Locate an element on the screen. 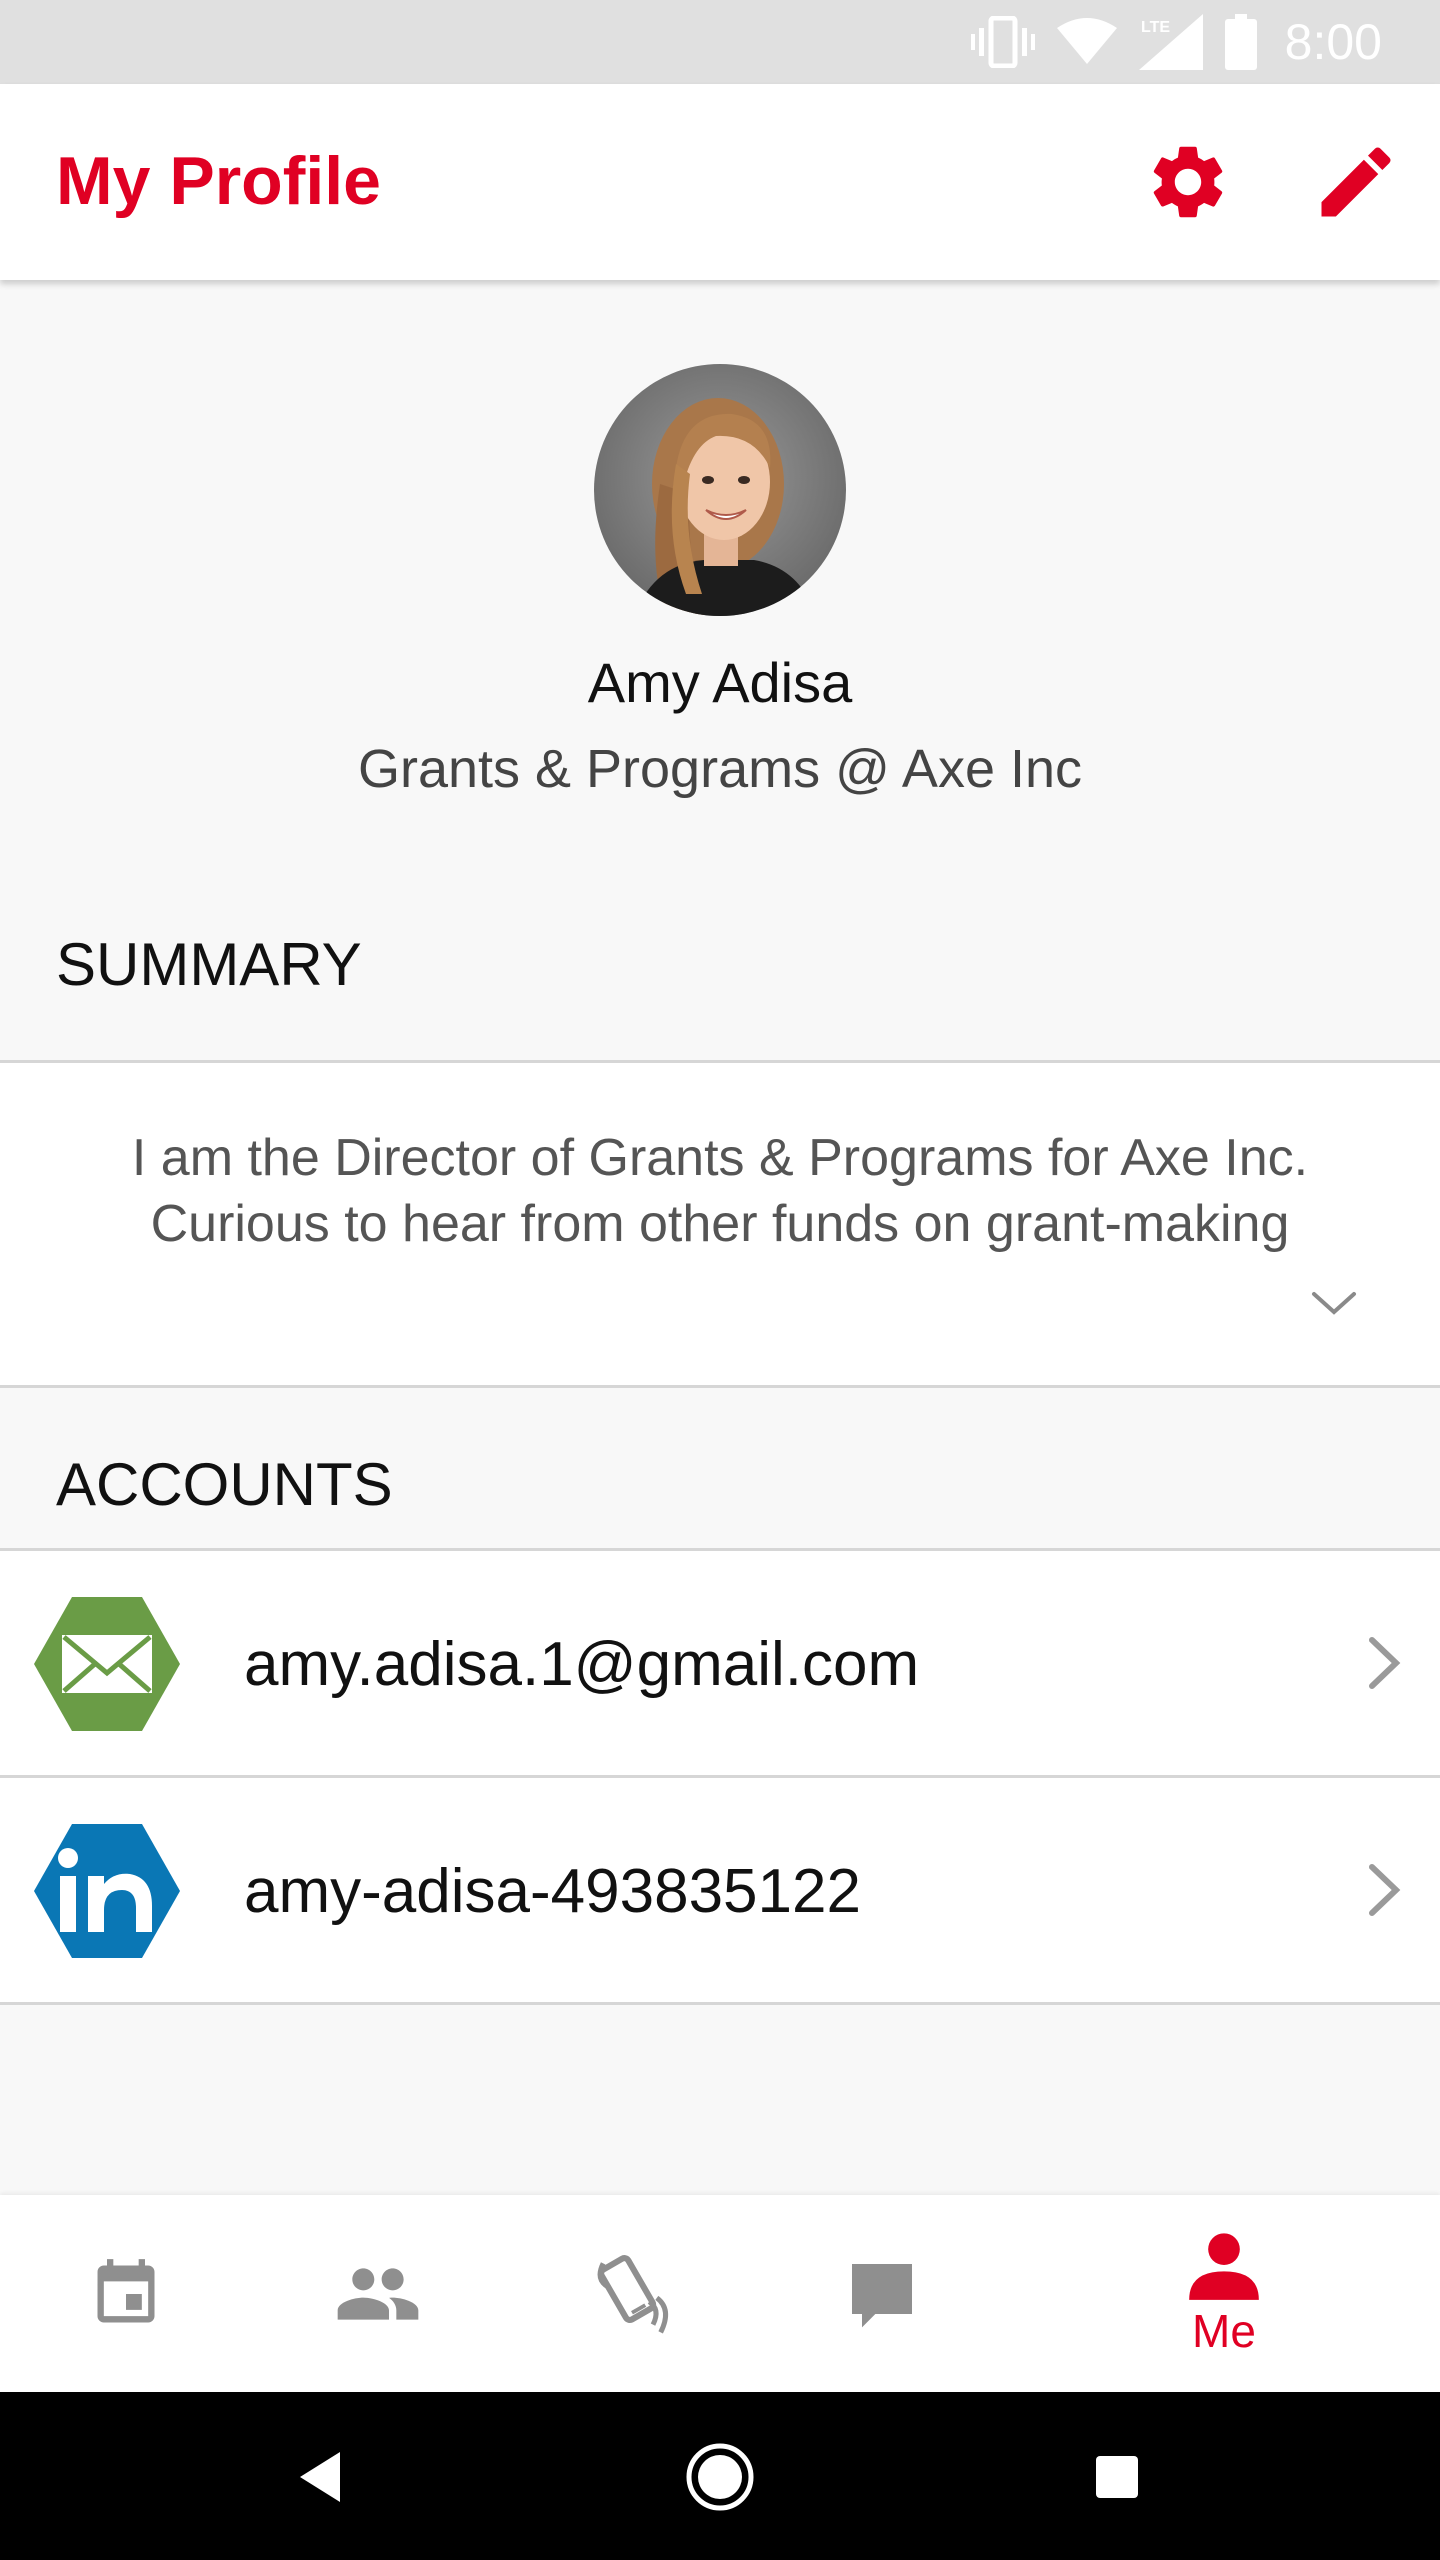 This screenshot has width=1440, height=2560. nav-item-calendar is located at coordinates (126, 2293).